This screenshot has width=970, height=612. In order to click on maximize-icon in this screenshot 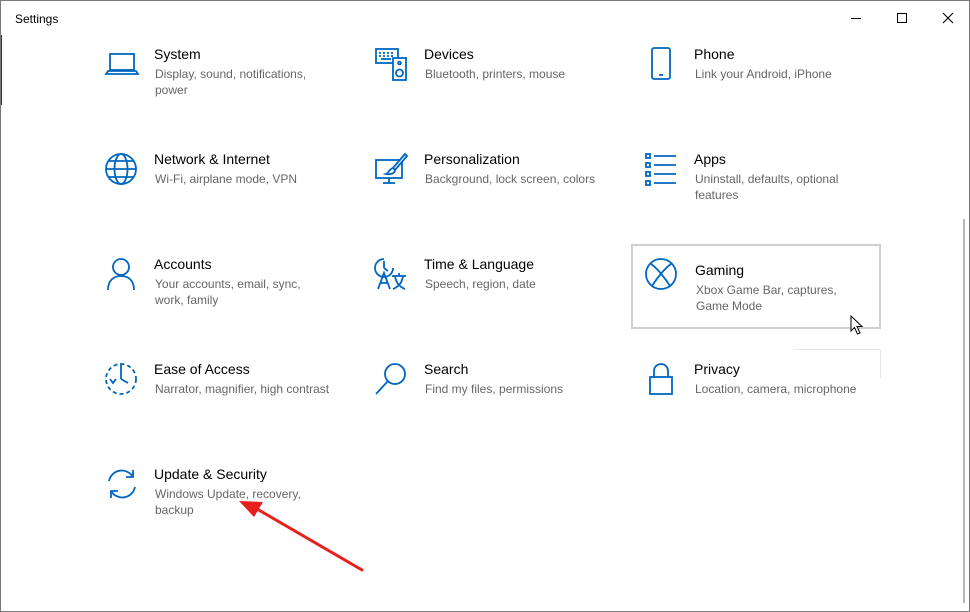, I will do `click(902, 18)`.